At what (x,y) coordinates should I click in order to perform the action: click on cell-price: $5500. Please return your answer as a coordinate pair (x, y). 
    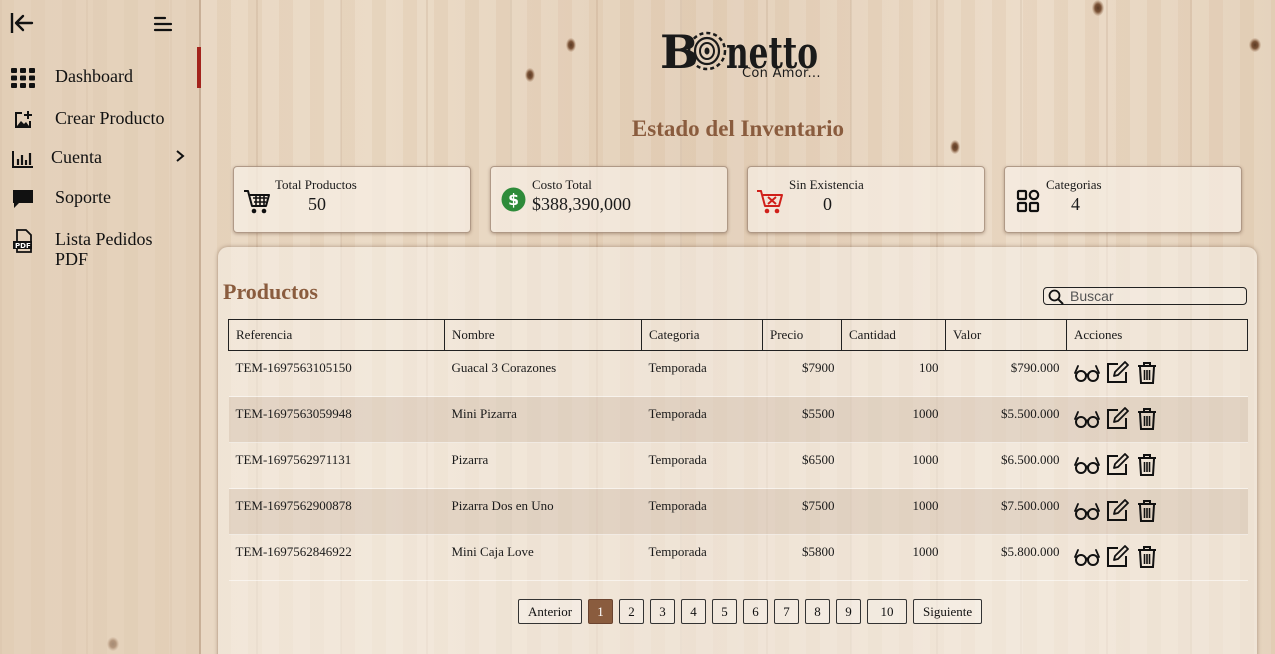
    Looking at the image, I should click on (802, 419).